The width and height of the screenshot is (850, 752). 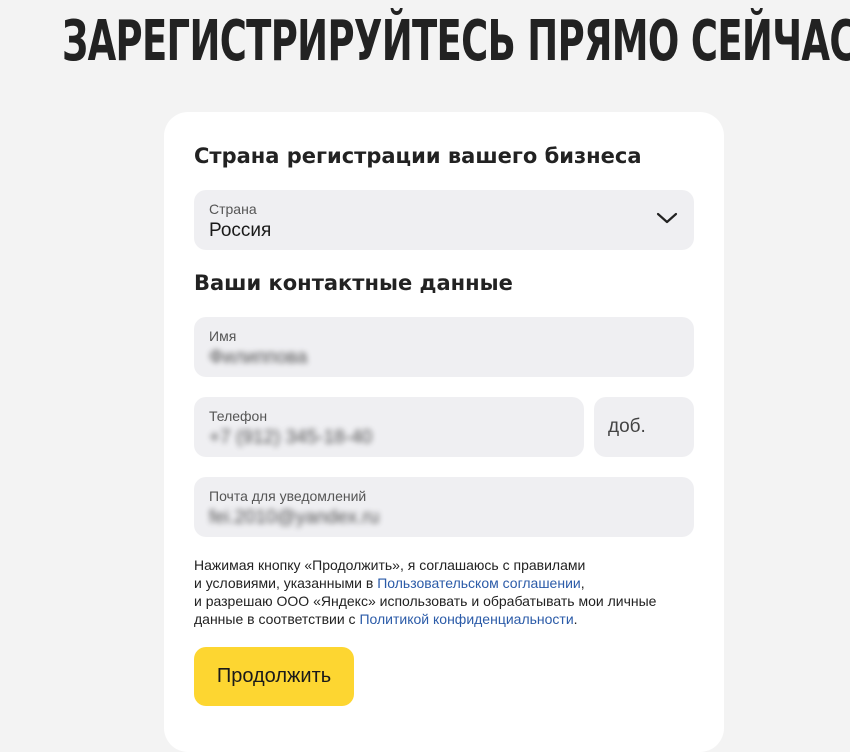 I want to click on name-field: Имя Филиппова, so click(x=444, y=347).